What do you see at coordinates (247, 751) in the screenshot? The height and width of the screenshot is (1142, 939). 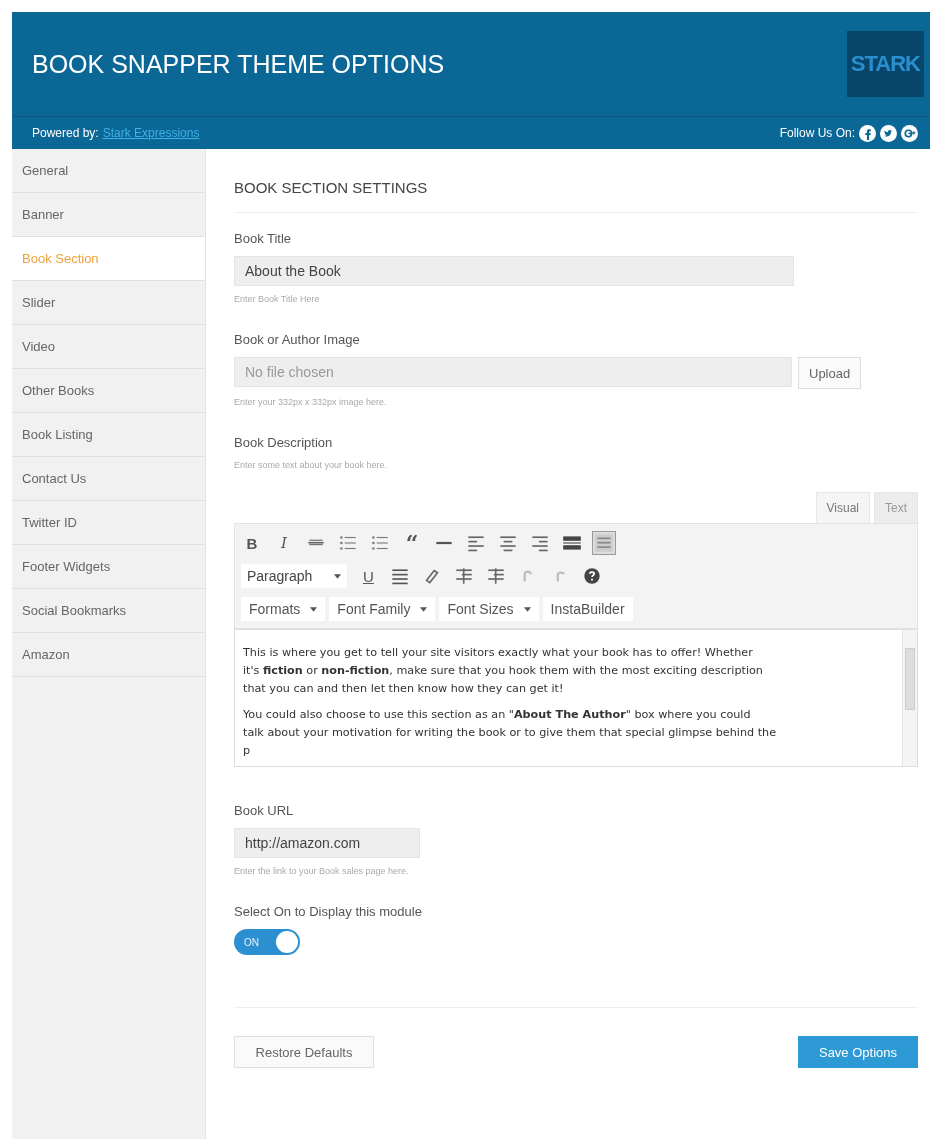 I see `editor-text-line: p` at bounding box center [247, 751].